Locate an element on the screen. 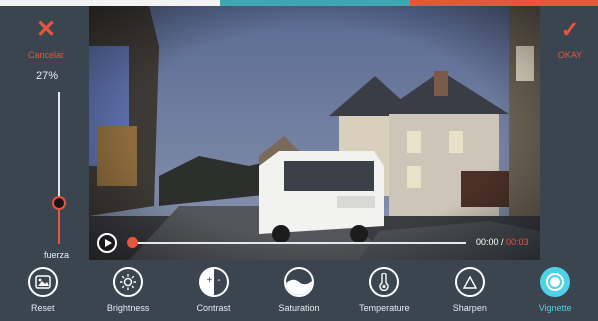 Image resolution: width=598 pixels, height=321 pixels. current-time: 00:00 is located at coordinates (487, 242).